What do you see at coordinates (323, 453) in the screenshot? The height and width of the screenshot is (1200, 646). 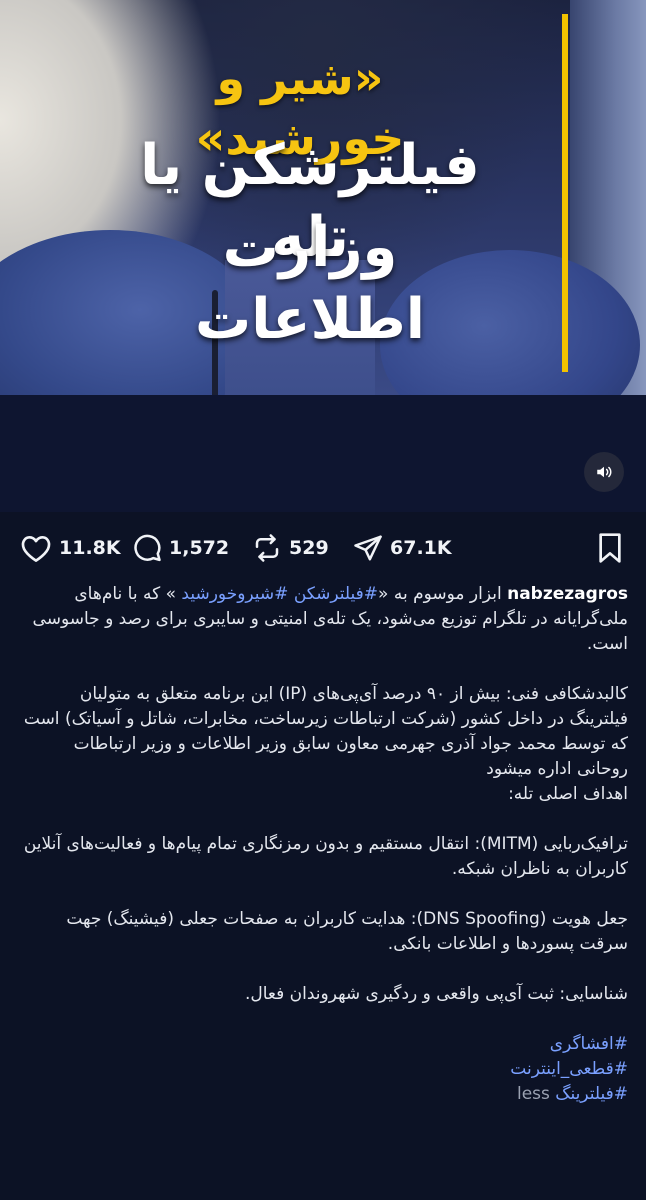 I see `media-lower-band` at bounding box center [323, 453].